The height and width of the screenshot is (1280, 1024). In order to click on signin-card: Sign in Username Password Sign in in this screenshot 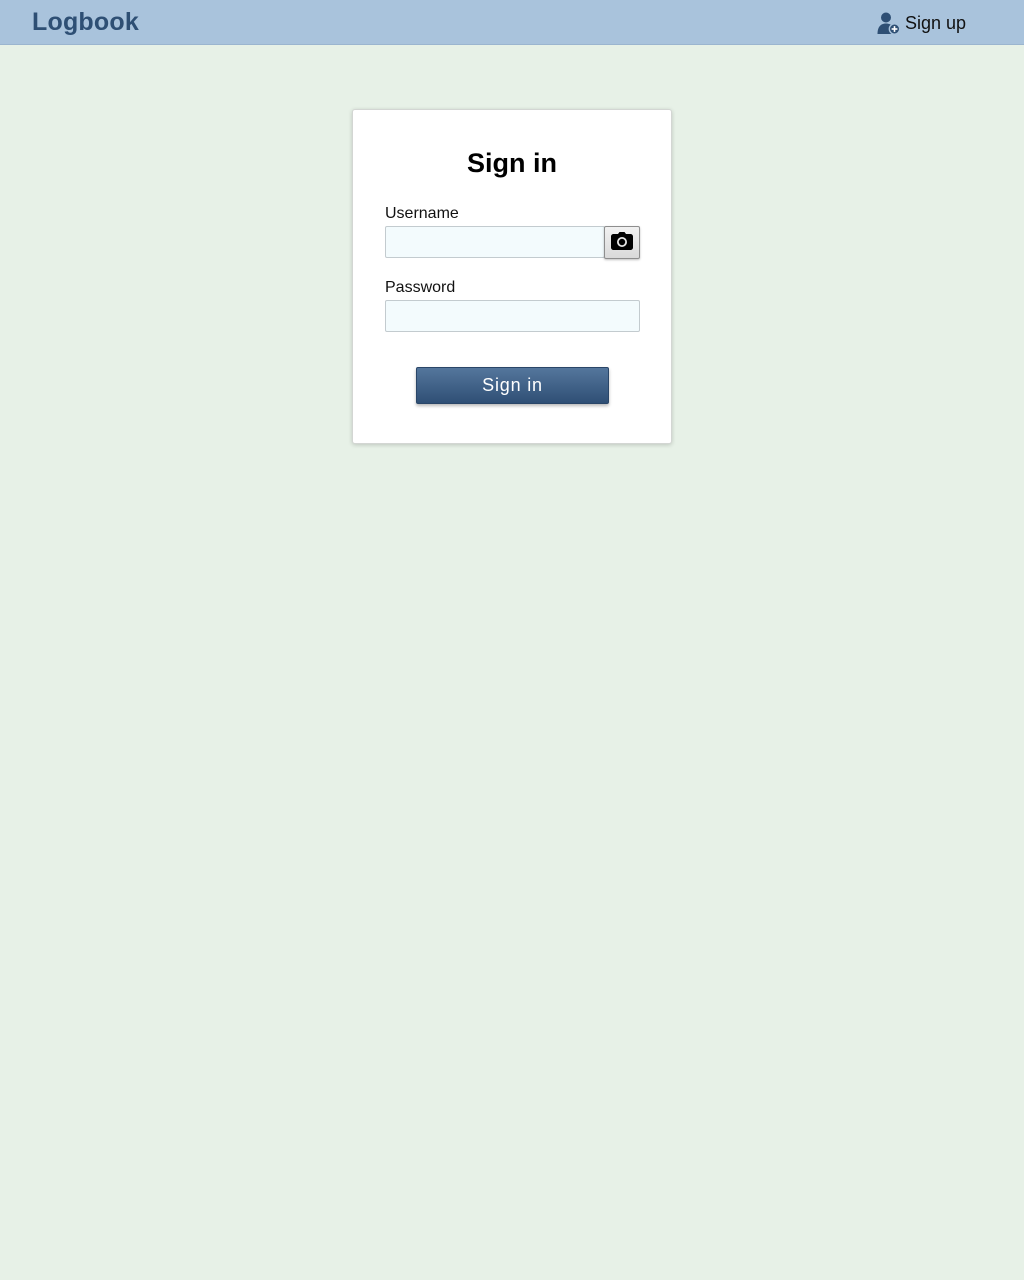, I will do `click(512, 276)`.